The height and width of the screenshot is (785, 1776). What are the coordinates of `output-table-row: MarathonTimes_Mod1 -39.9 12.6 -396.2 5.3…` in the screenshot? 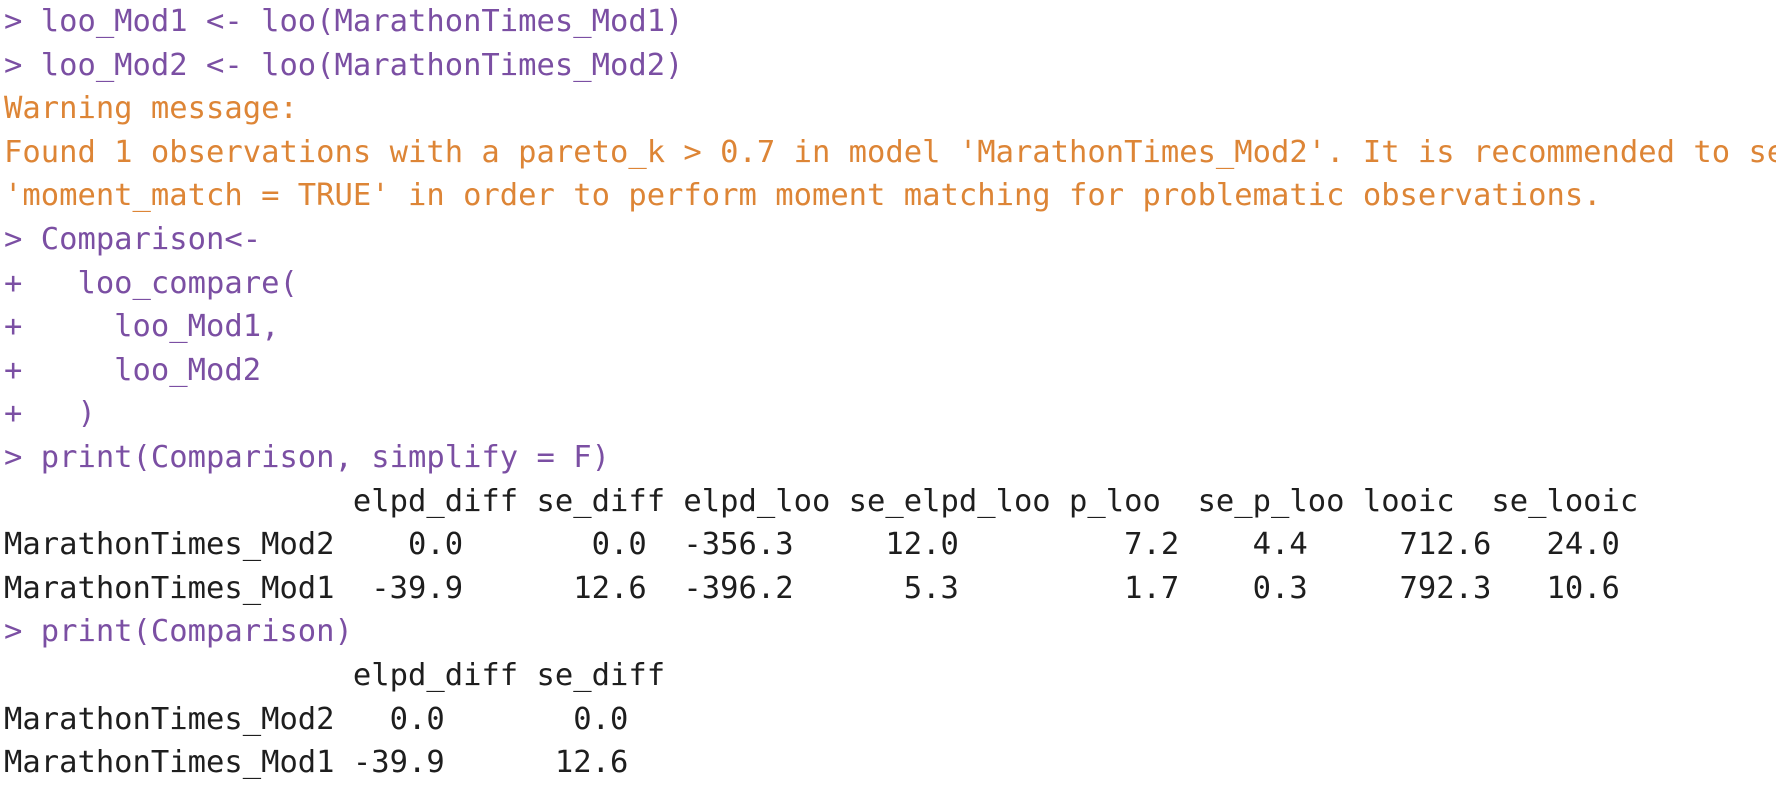 It's located at (812, 588).